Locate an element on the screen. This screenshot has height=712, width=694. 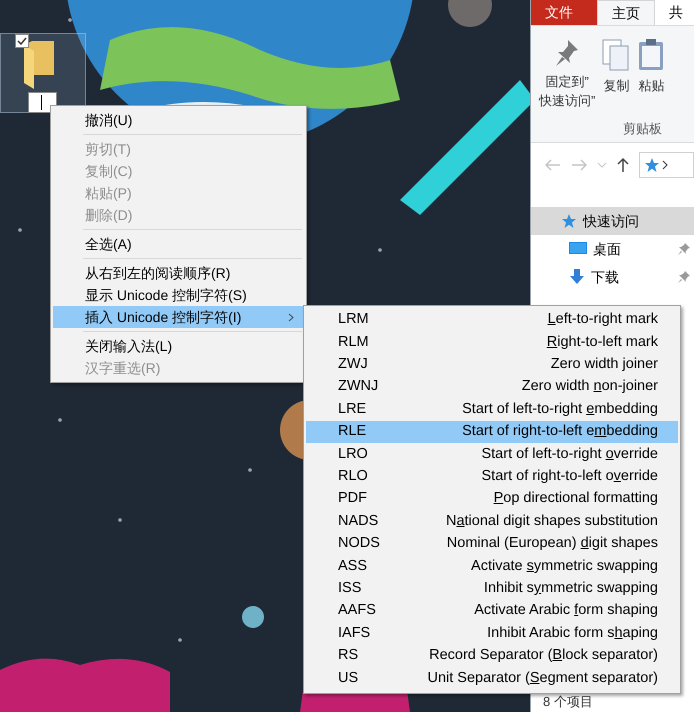
check-icon is located at coordinates (22, 41).